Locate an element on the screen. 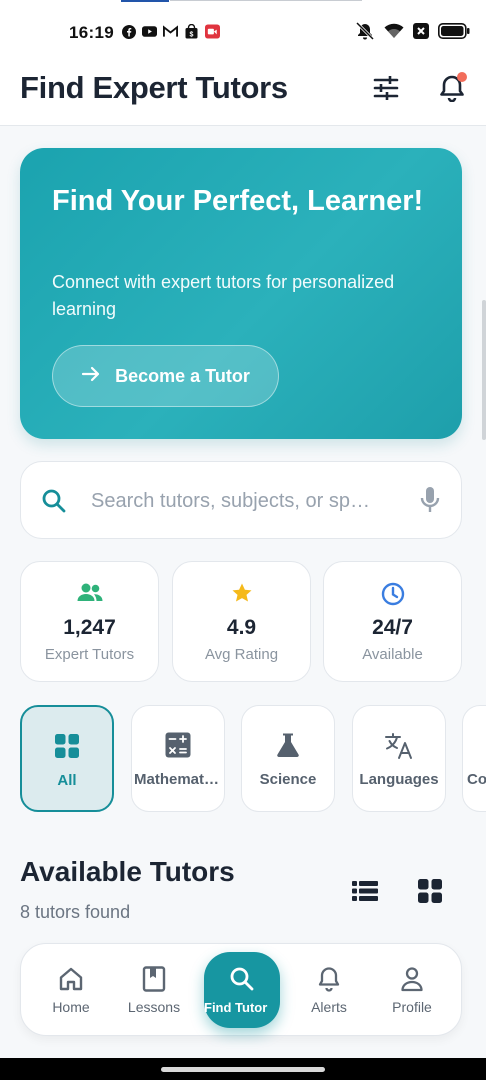 Image resolution: width=486 pixels, height=1080 pixels. nav-find-tutor: Find Tutor is located at coordinates (242, 990).